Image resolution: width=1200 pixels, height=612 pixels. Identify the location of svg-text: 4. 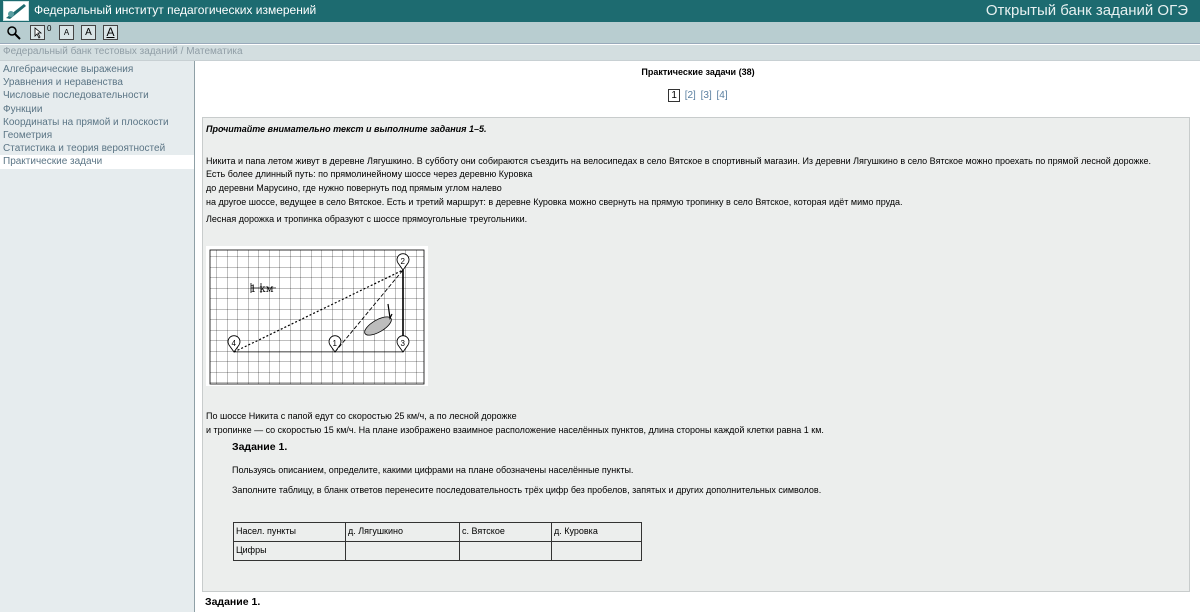
(234, 343).